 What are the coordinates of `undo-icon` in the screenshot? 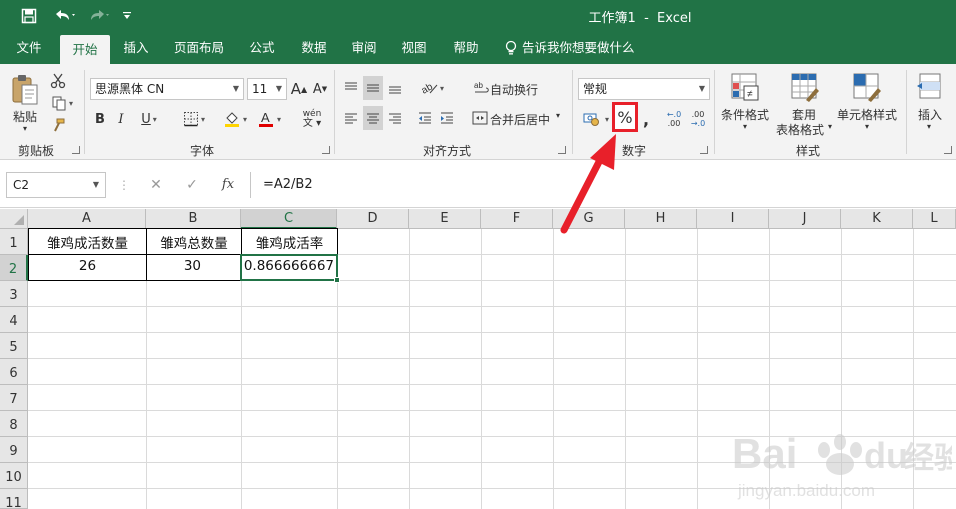 It's located at (65, 16).